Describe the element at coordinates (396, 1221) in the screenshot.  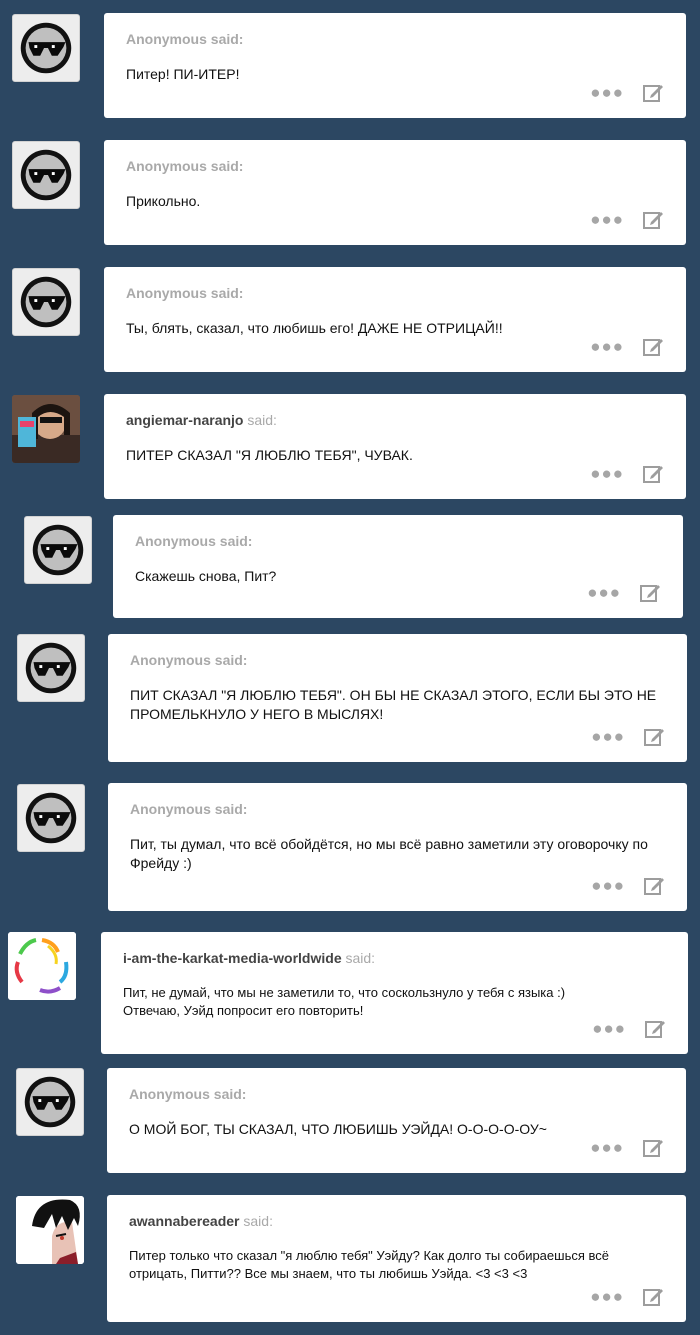
I see `asker-line: awannabereader said:` at that location.